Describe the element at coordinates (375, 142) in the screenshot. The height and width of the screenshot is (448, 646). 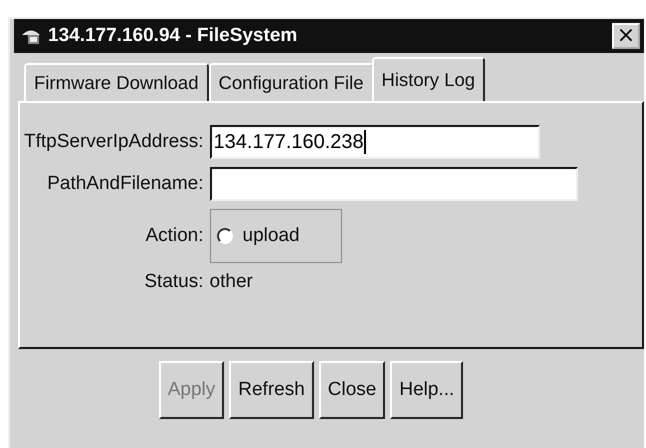
I see `input-field: 134.177.160.238` at that location.